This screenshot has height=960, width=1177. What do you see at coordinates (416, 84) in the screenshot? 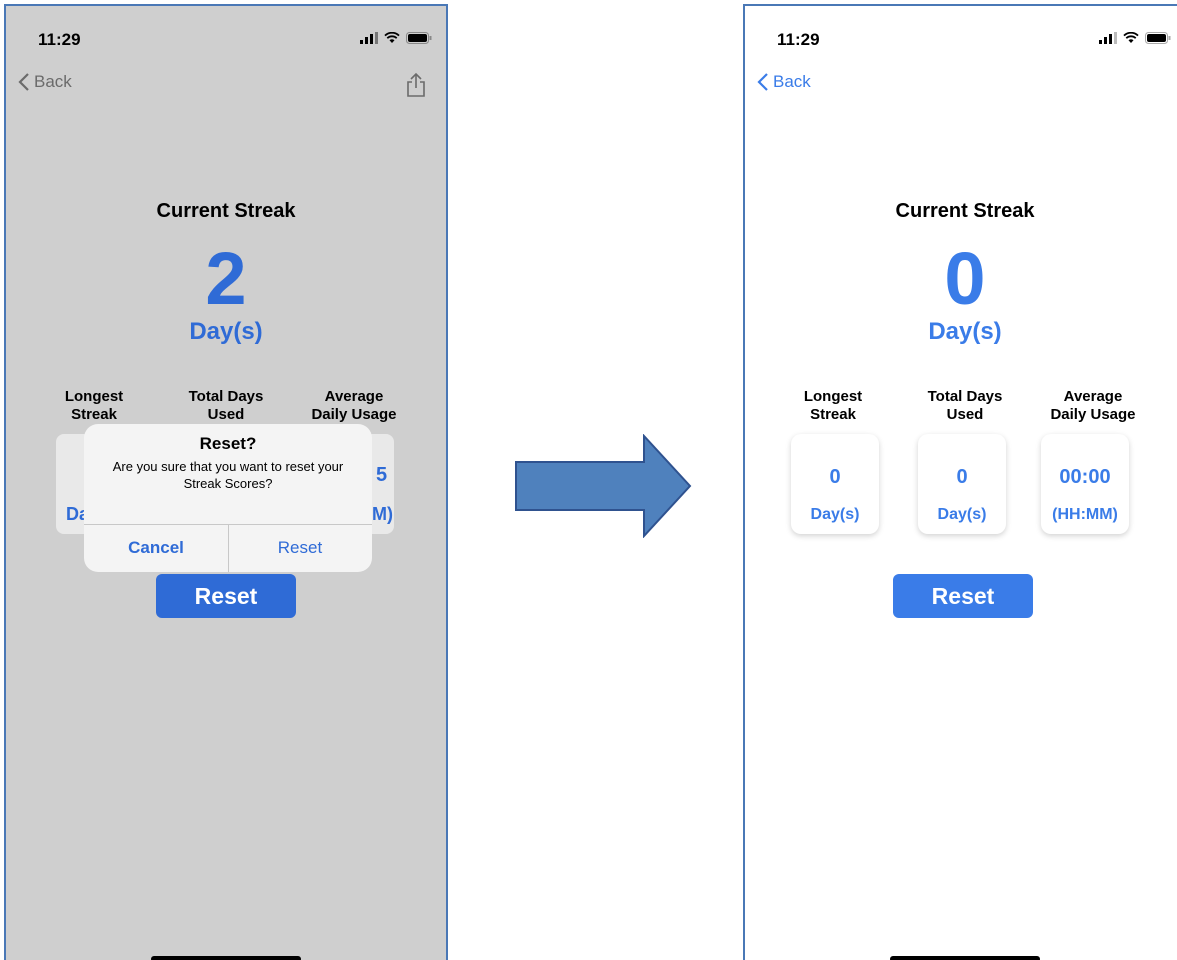
I see `share-icon` at bounding box center [416, 84].